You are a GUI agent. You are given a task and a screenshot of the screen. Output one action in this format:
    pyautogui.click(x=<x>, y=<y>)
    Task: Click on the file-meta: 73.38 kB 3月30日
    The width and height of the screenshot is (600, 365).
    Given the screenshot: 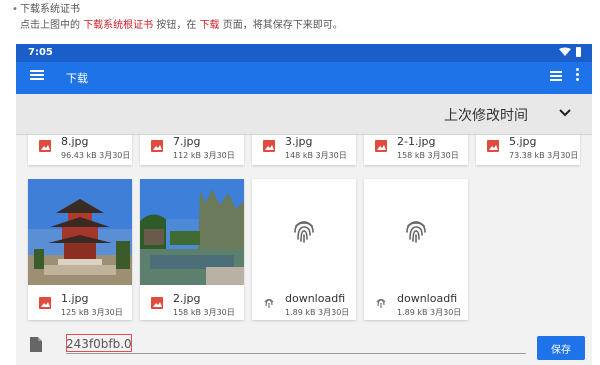 What is the action you would take?
    pyautogui.click(x=544, y=155)
    